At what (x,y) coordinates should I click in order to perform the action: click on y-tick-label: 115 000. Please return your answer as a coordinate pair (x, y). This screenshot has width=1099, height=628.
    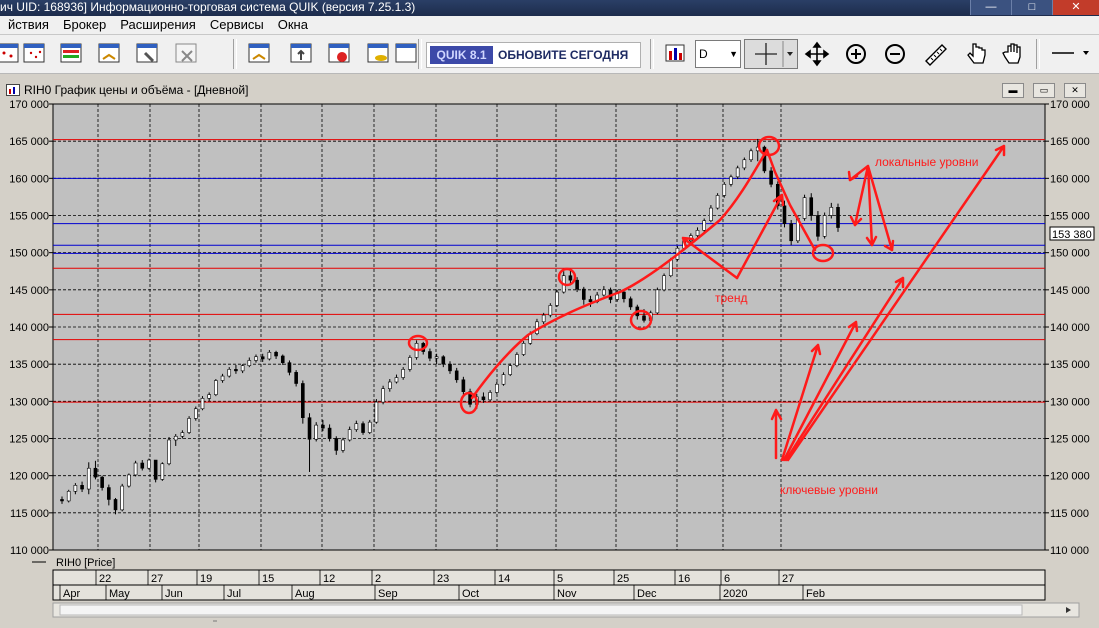
    Looking at the image, I should click on (1069, 514).